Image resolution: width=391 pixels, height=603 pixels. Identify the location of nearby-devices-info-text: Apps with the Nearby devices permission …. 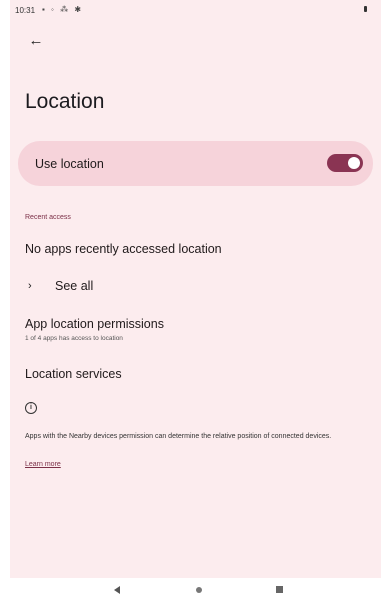
(178, 436).